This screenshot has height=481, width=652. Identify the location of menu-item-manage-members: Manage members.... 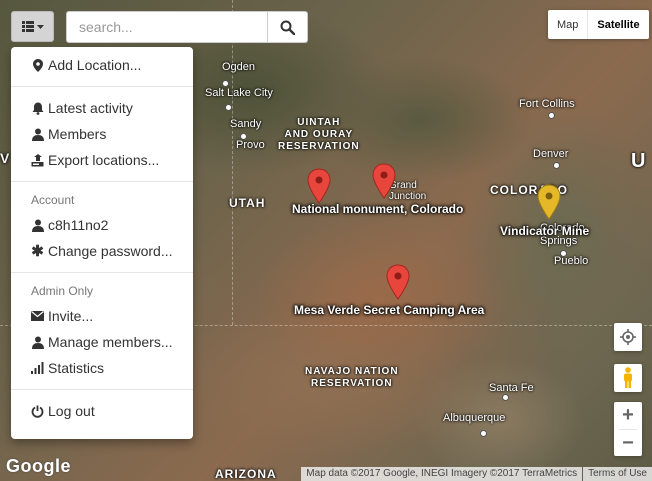
(102, 342).